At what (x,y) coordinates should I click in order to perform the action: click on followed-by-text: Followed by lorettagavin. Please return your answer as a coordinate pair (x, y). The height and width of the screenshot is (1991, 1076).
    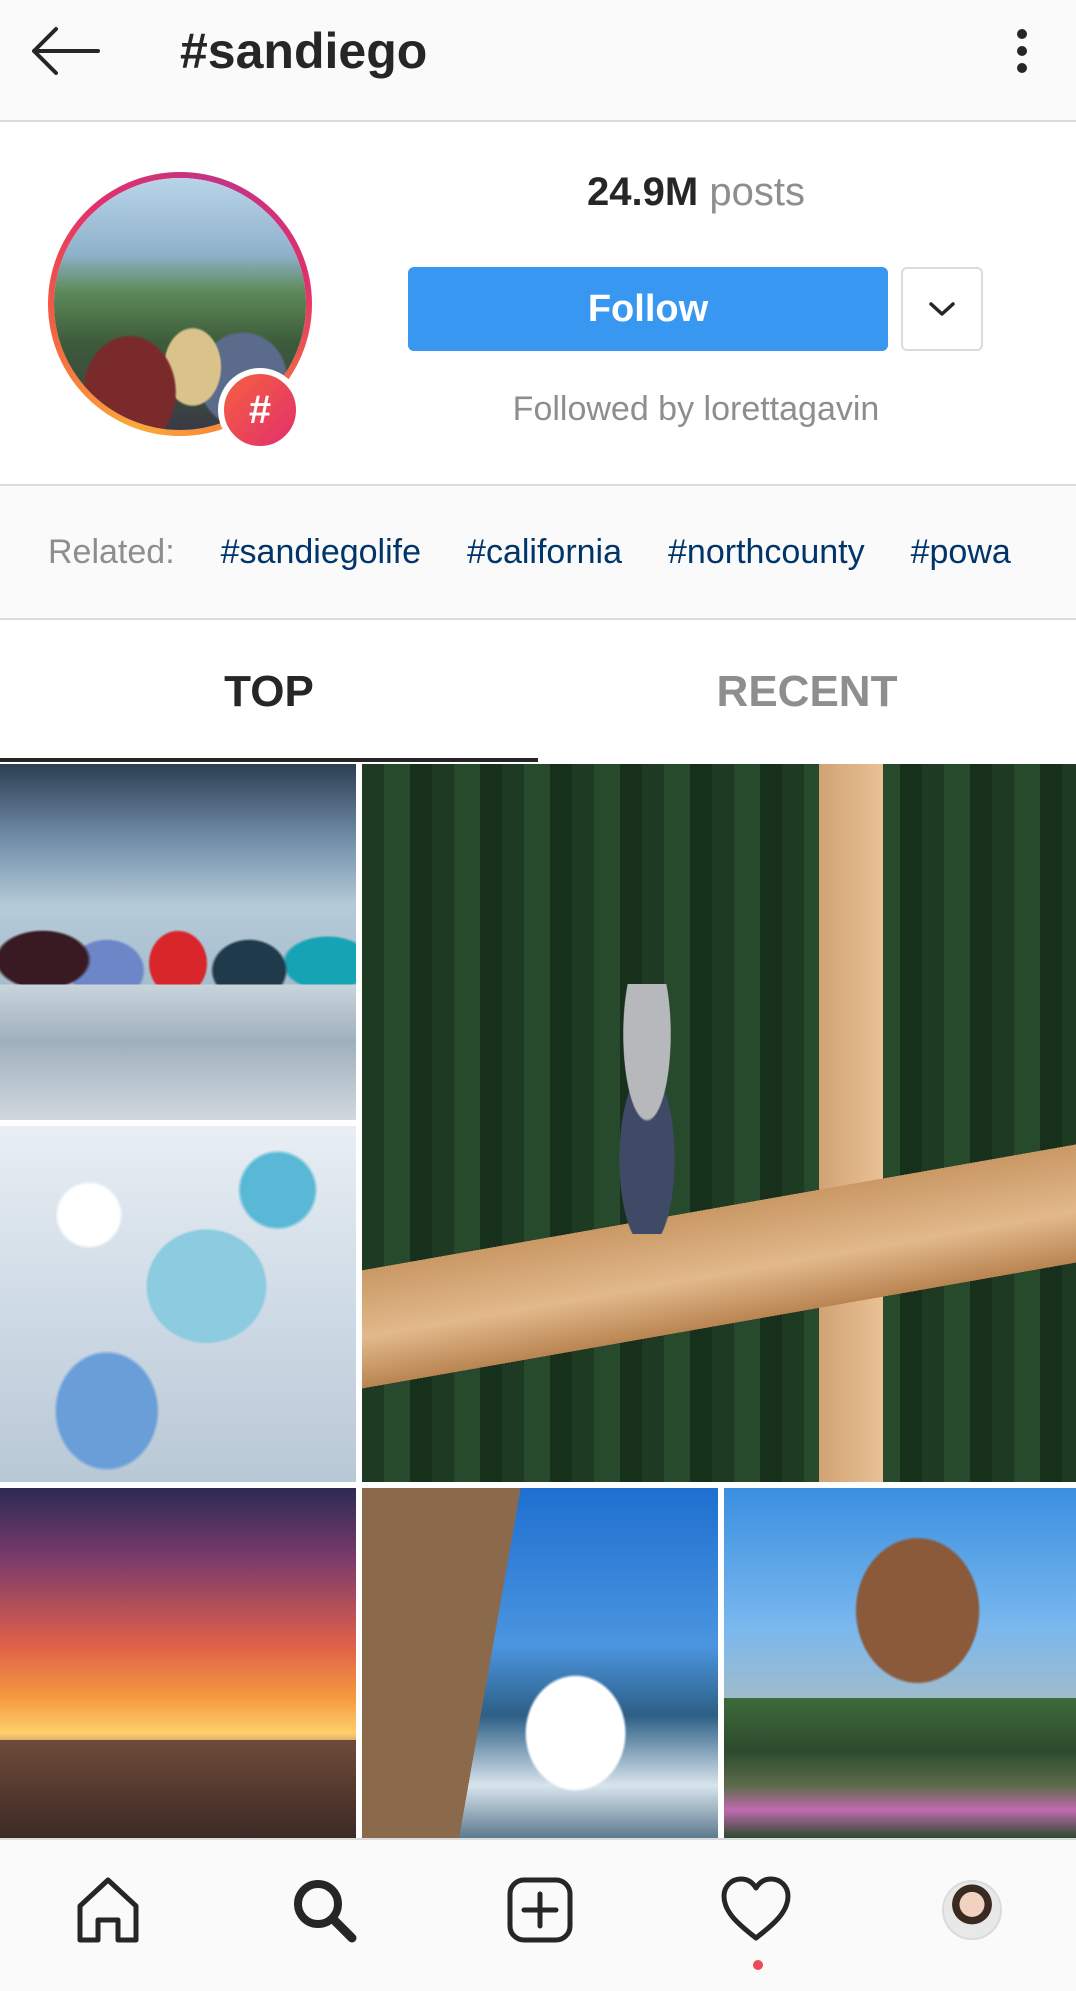
    Looking at the image, I should click on (696, 409).